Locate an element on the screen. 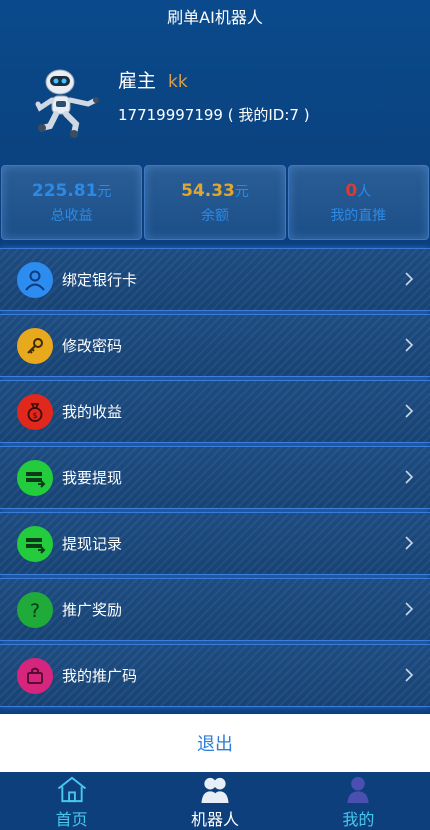 Image resolution: width=430 pixels, height=830 pixels. tab-robot: 机器人 is located at coordinates (214, 801).